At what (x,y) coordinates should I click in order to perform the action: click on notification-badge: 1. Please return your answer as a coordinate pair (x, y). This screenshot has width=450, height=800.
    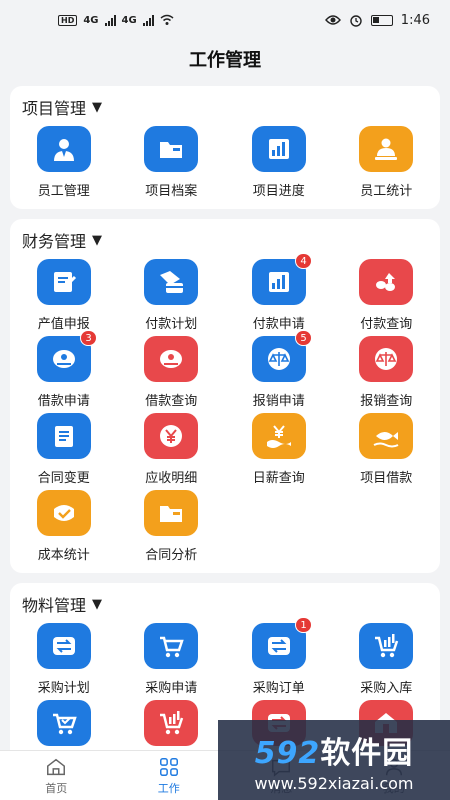
    Looking at the image, I should click on (303, 625).